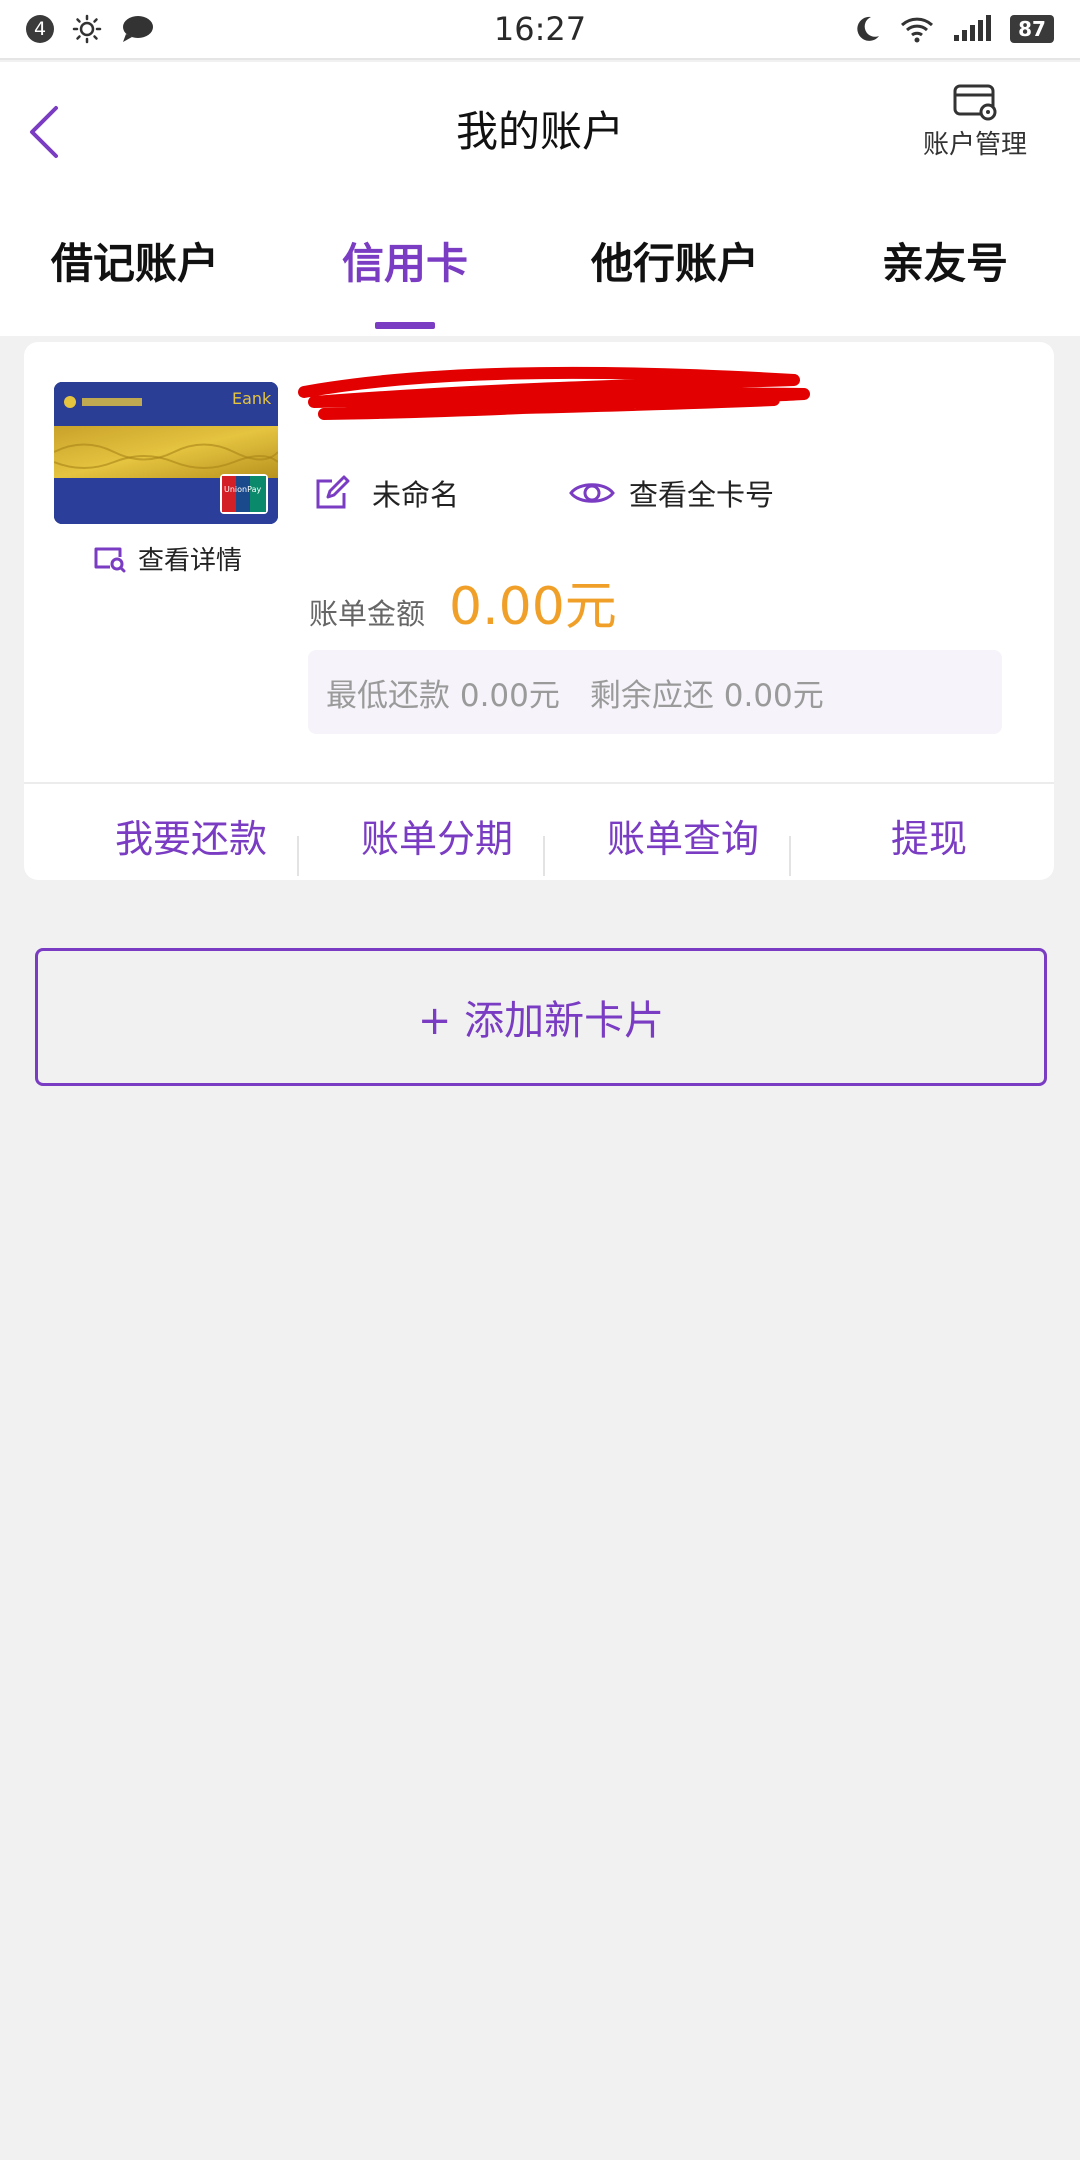 Image resolution: width=1080 pixels, height=2160 pixels. Describe the element at coordinates (945, 260) in the screenshot. I see `tab-family-account: 亲友号` at that location.